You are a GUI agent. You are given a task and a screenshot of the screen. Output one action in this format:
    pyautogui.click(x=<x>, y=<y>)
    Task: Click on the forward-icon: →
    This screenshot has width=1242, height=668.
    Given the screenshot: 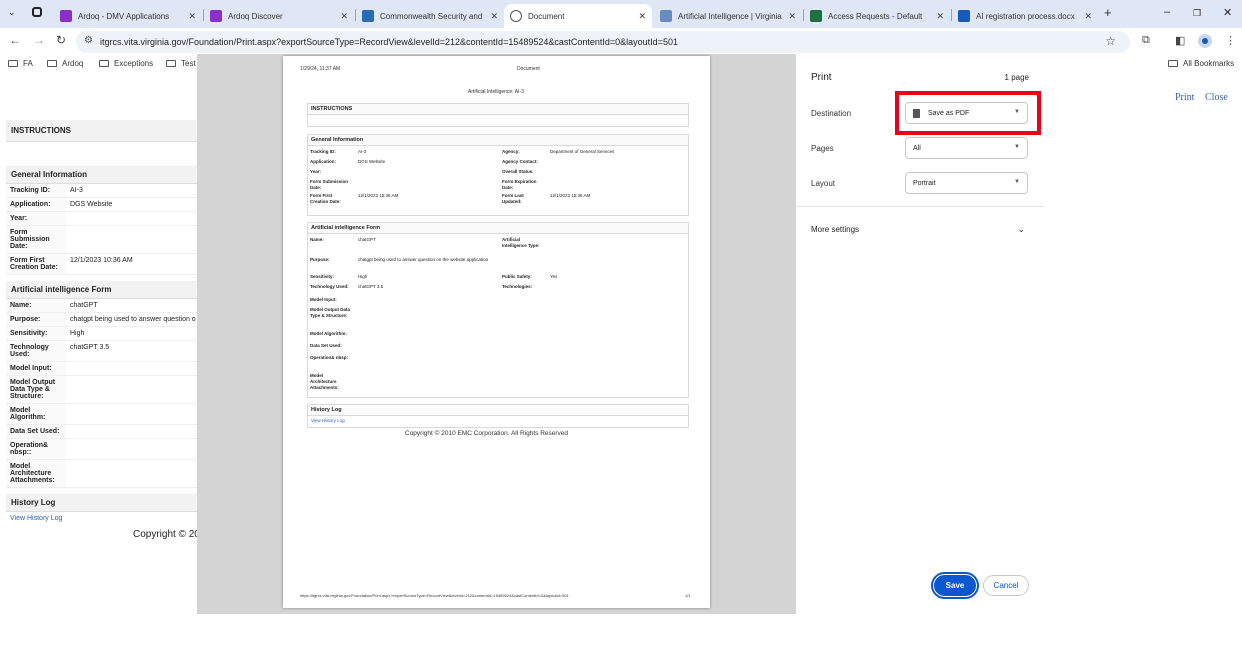 What is the action you would take?
    pyautogui.click(x=39, y=40)
    